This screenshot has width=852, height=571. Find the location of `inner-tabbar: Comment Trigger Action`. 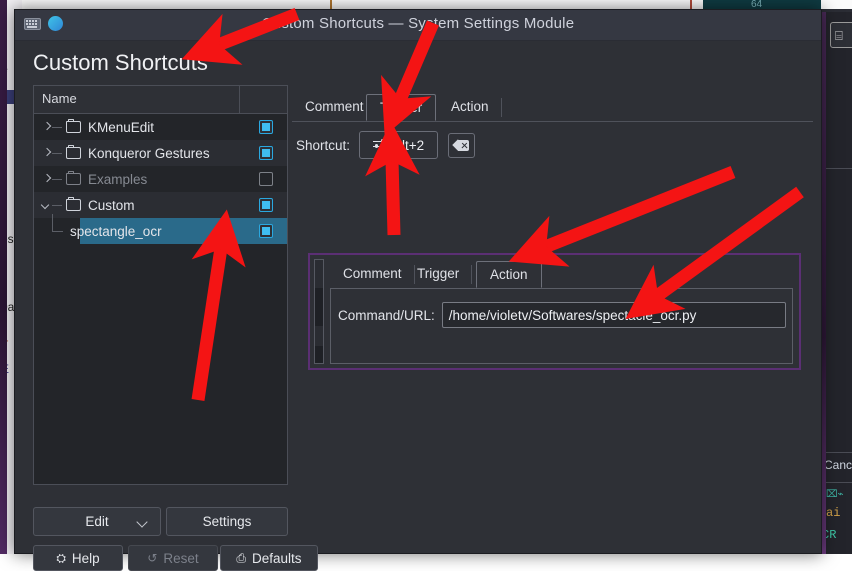

inner-tabbar: Comment Trigger Action is located at coordinates (561, 275).